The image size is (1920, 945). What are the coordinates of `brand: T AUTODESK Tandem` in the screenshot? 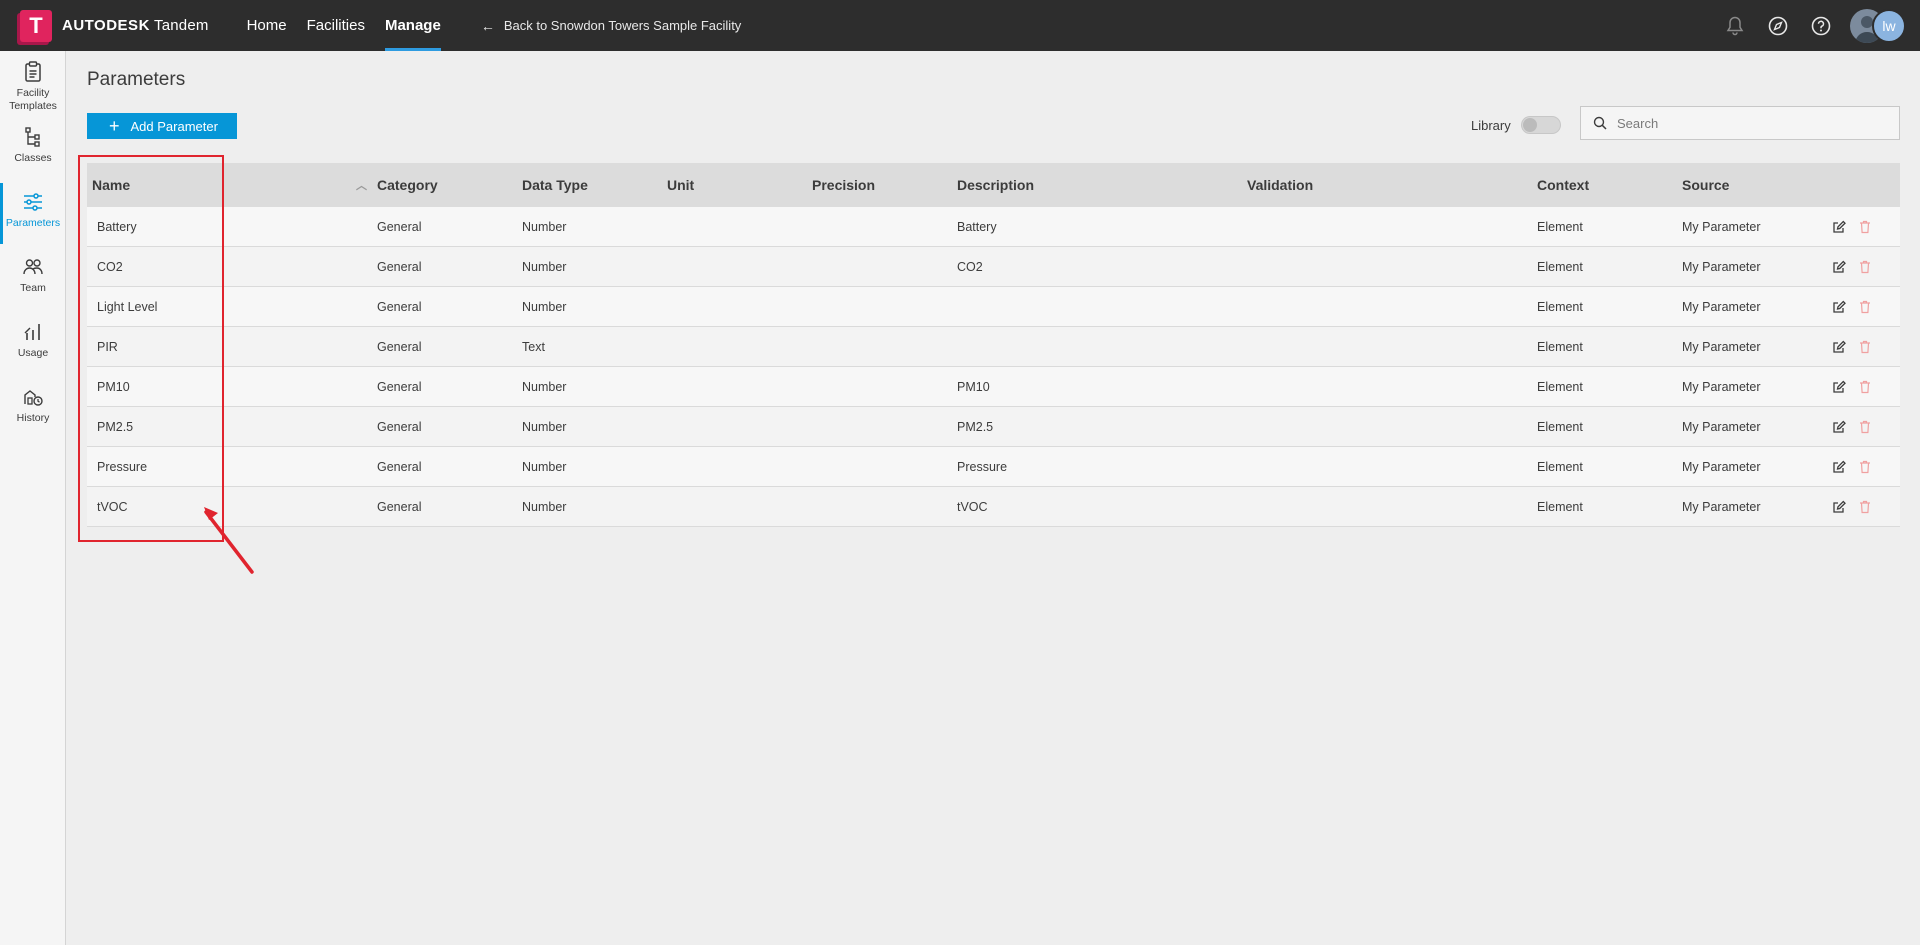 It's located at (114, 25).